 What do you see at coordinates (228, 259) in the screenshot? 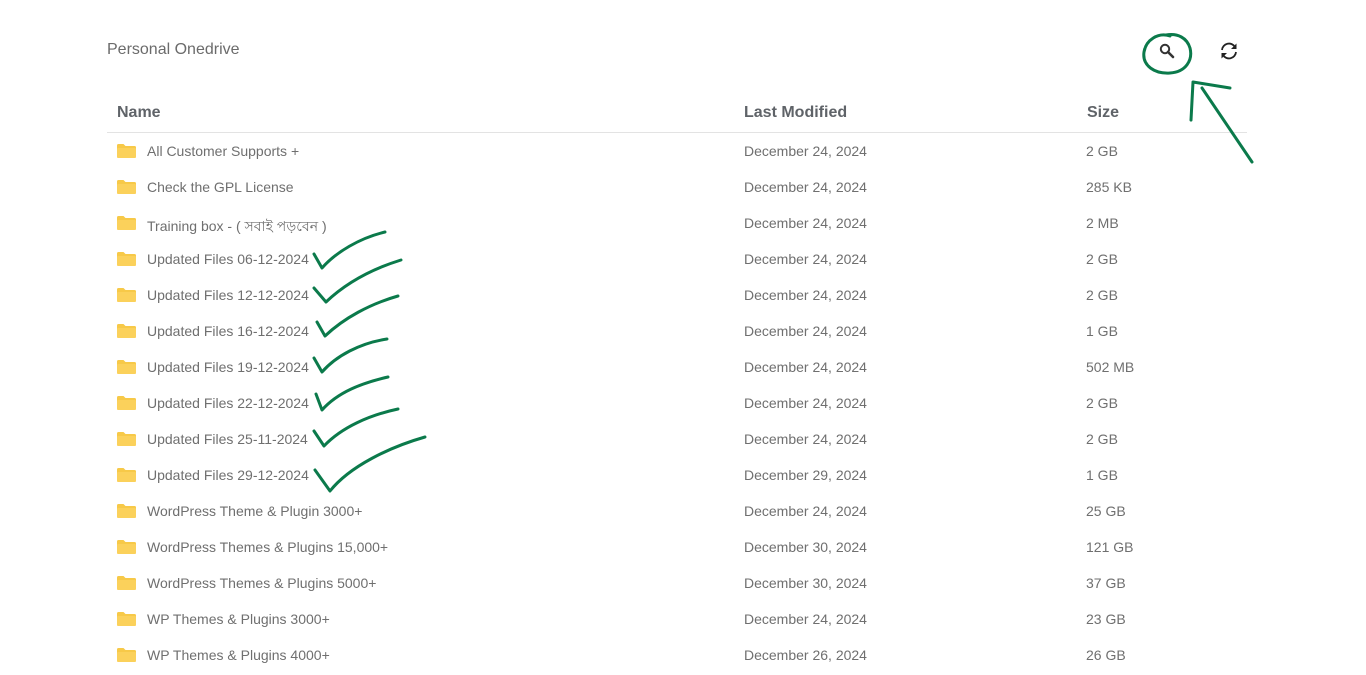
I see `file-name: Updated Files 06-12-2024` at bounding box center [228, 259].